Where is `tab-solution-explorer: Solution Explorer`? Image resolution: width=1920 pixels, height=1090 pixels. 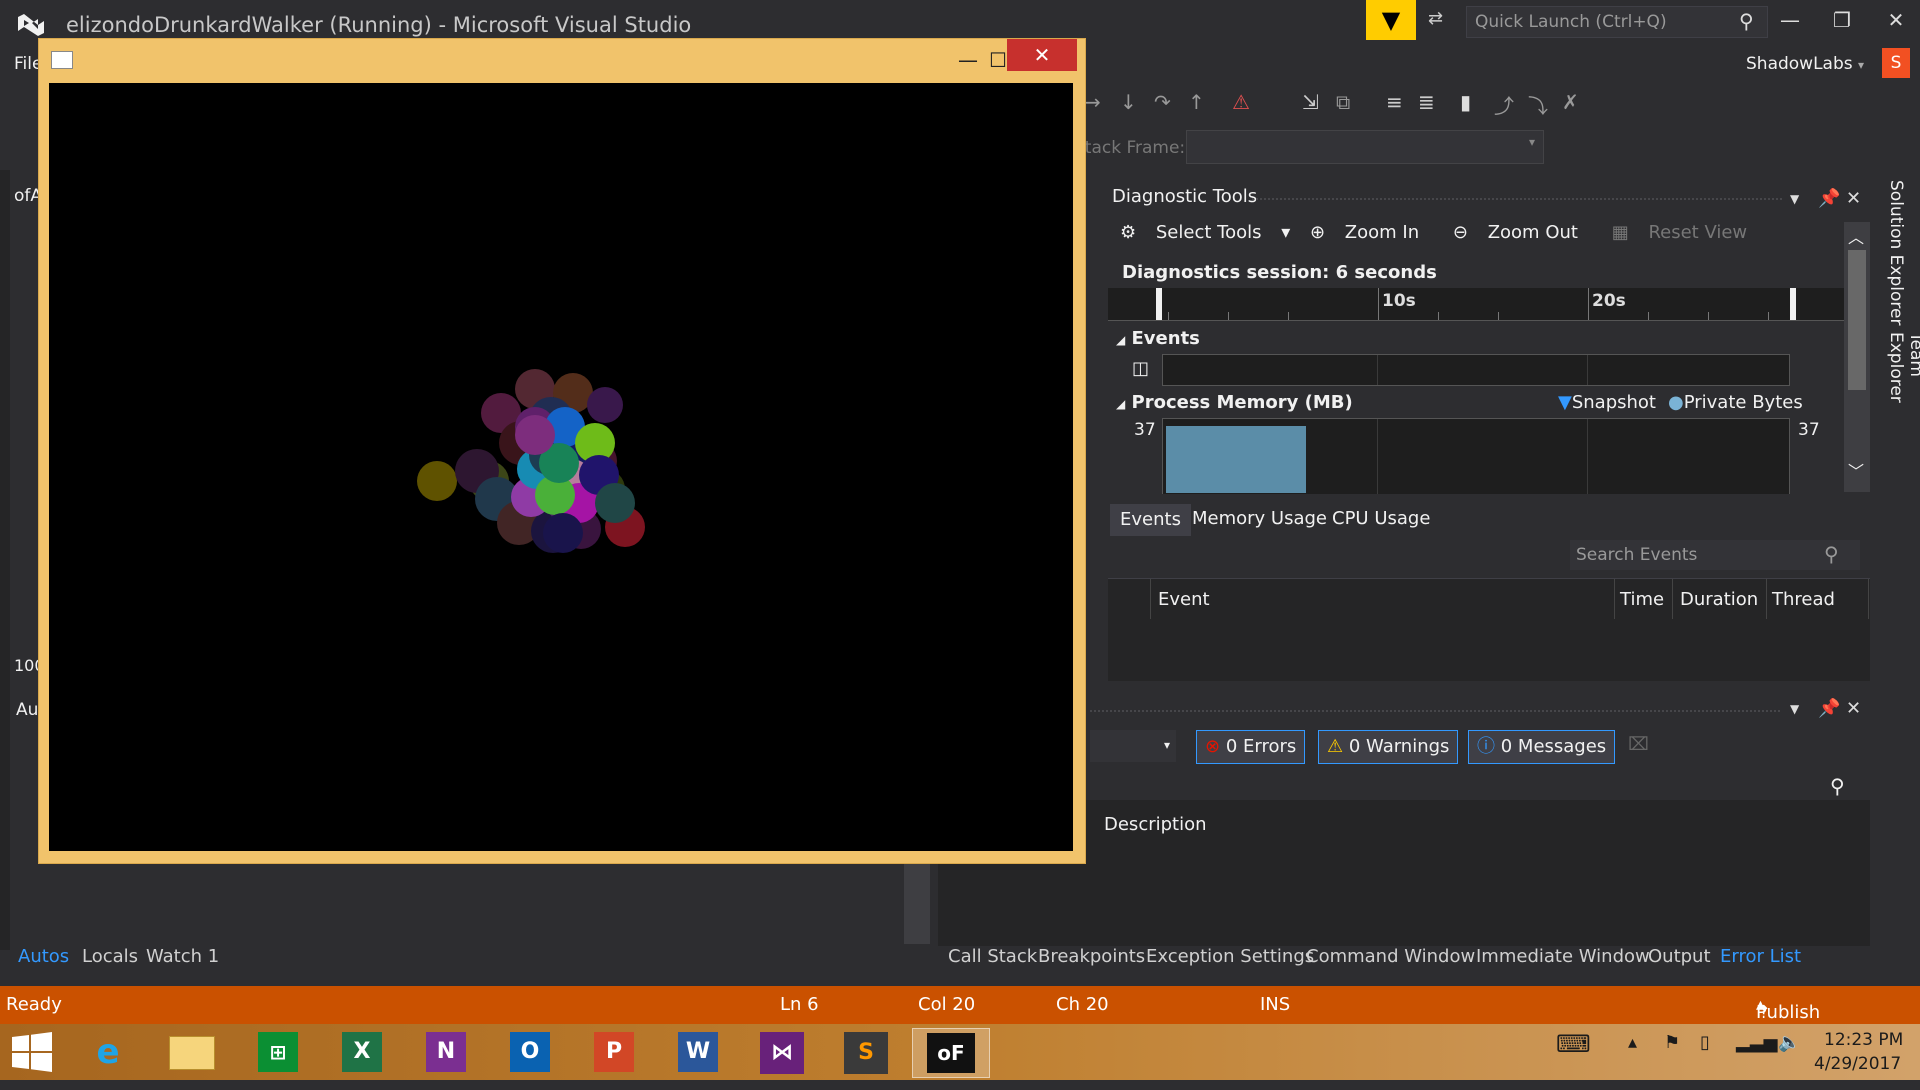
tab-solution-explorer: Solution Explorer is located at coordinates (1896, 252).